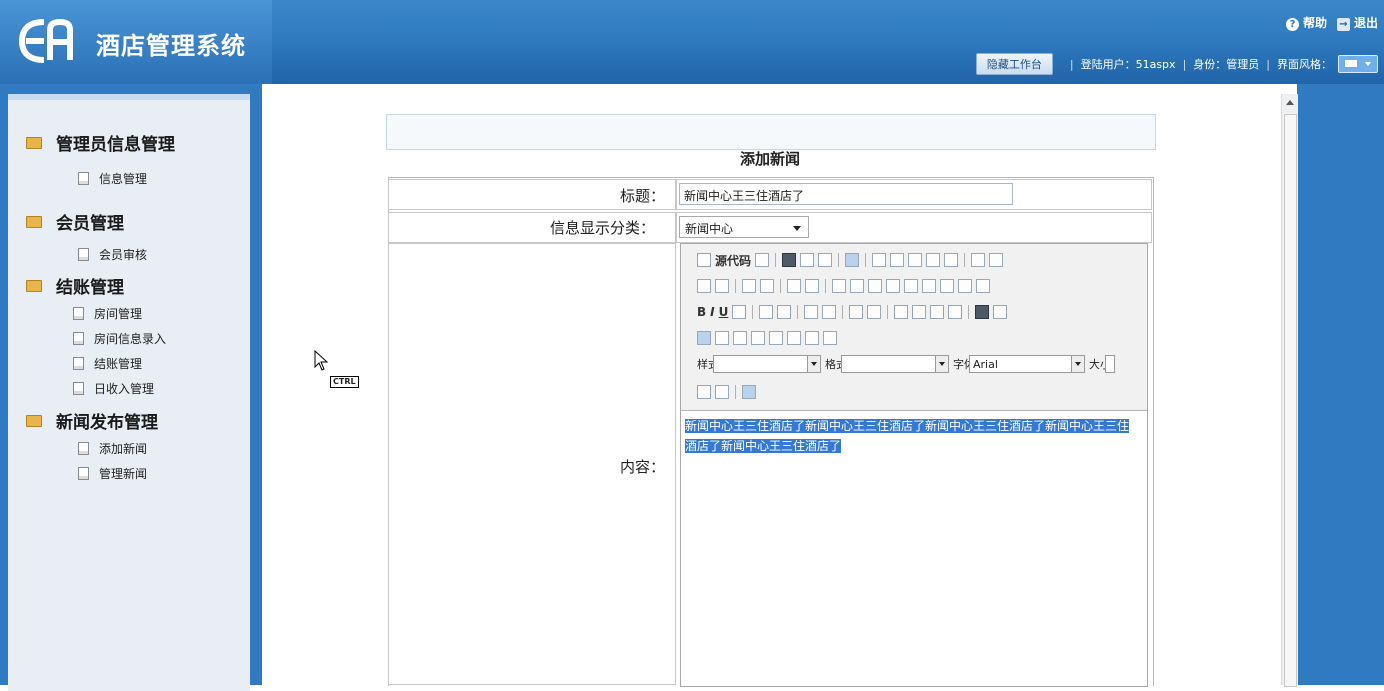  I want to click on find-icon, so click(749, 286).